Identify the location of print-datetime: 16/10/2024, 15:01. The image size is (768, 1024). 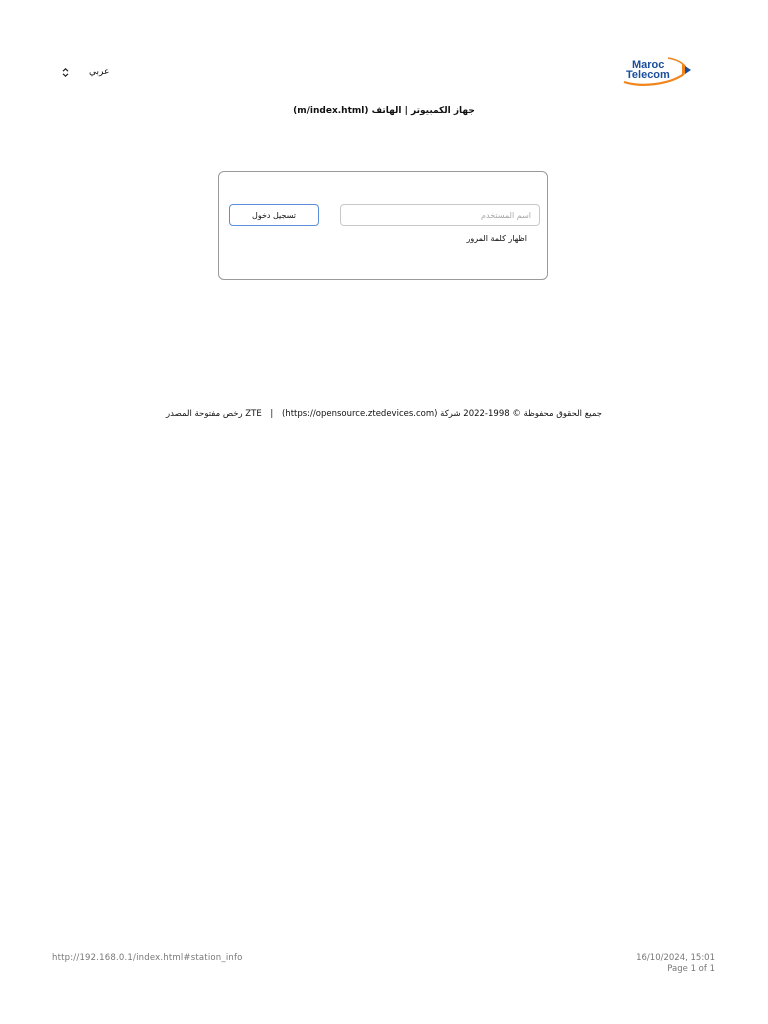
(675, 958).